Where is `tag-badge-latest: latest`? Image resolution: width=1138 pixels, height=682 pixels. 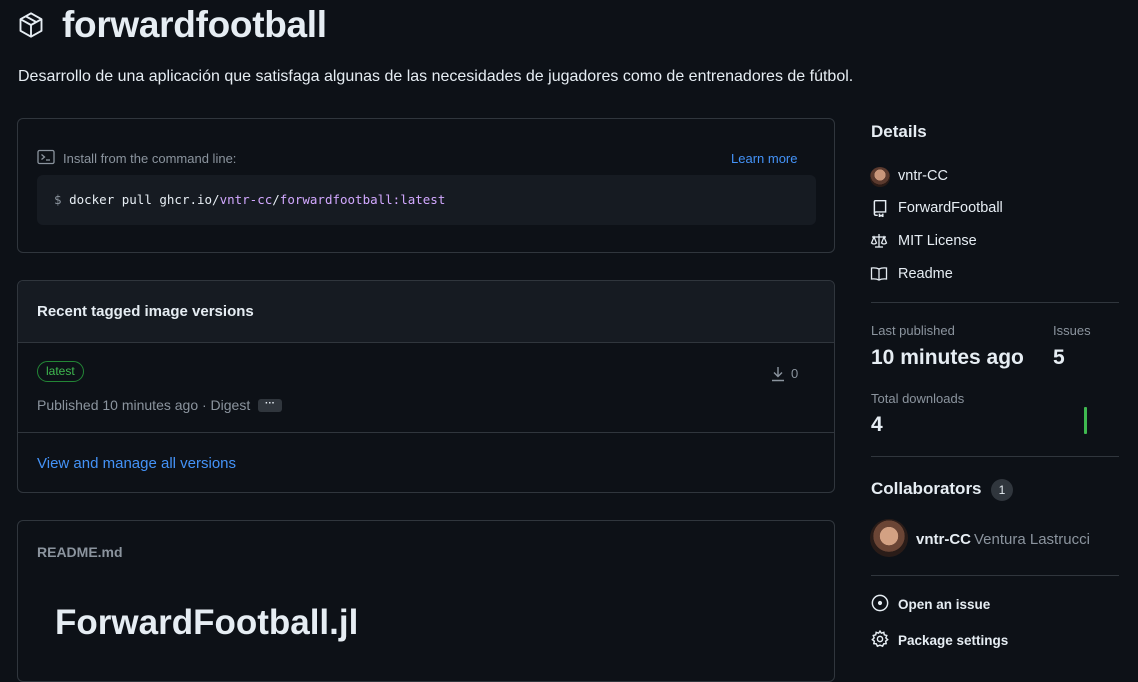 tag-badge-latest: latest is located at coordinates (60, 371).